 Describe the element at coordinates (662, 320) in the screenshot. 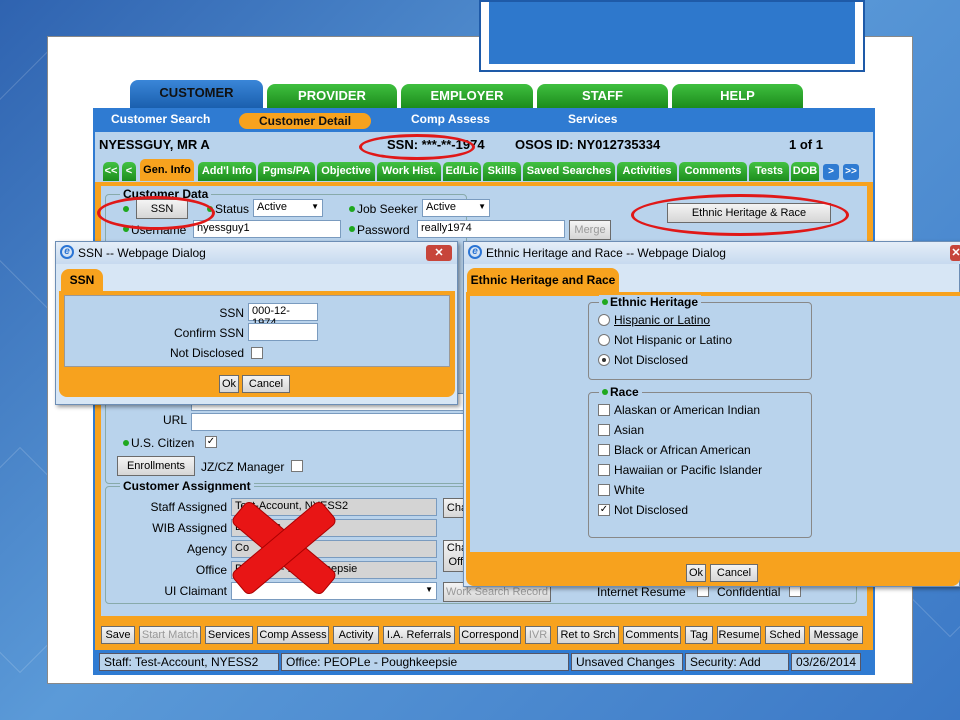

I see `hispanic-label: Hispanic or Latino` at that location.